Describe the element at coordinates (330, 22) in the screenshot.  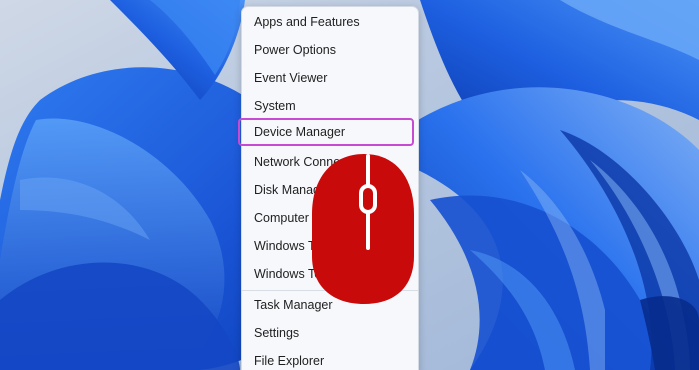
I see `menu-item-apps-and-features: Apps and Features` at that location.